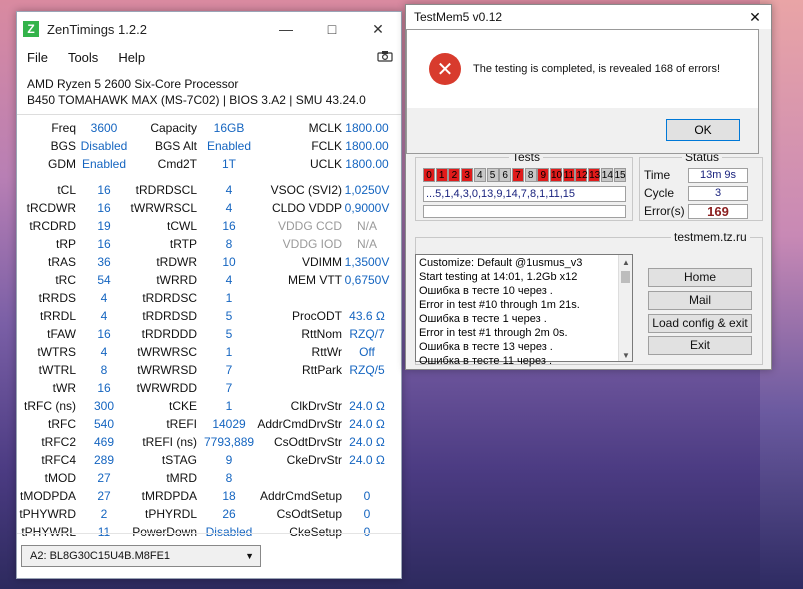  I want to click on timing-label: RttWr, so click(326, 352).